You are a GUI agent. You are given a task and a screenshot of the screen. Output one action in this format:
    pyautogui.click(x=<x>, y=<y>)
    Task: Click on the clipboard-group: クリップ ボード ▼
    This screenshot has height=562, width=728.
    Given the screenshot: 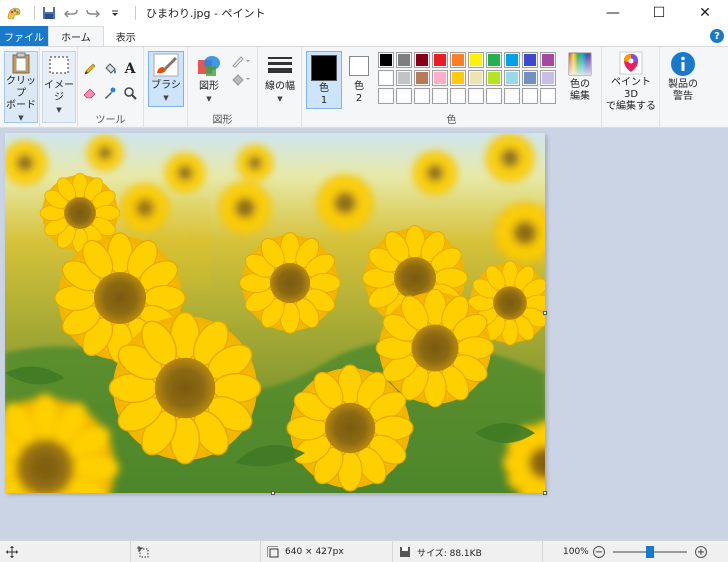 What is the action you would take?
    pyautogui.click(x=20, y=87)
    